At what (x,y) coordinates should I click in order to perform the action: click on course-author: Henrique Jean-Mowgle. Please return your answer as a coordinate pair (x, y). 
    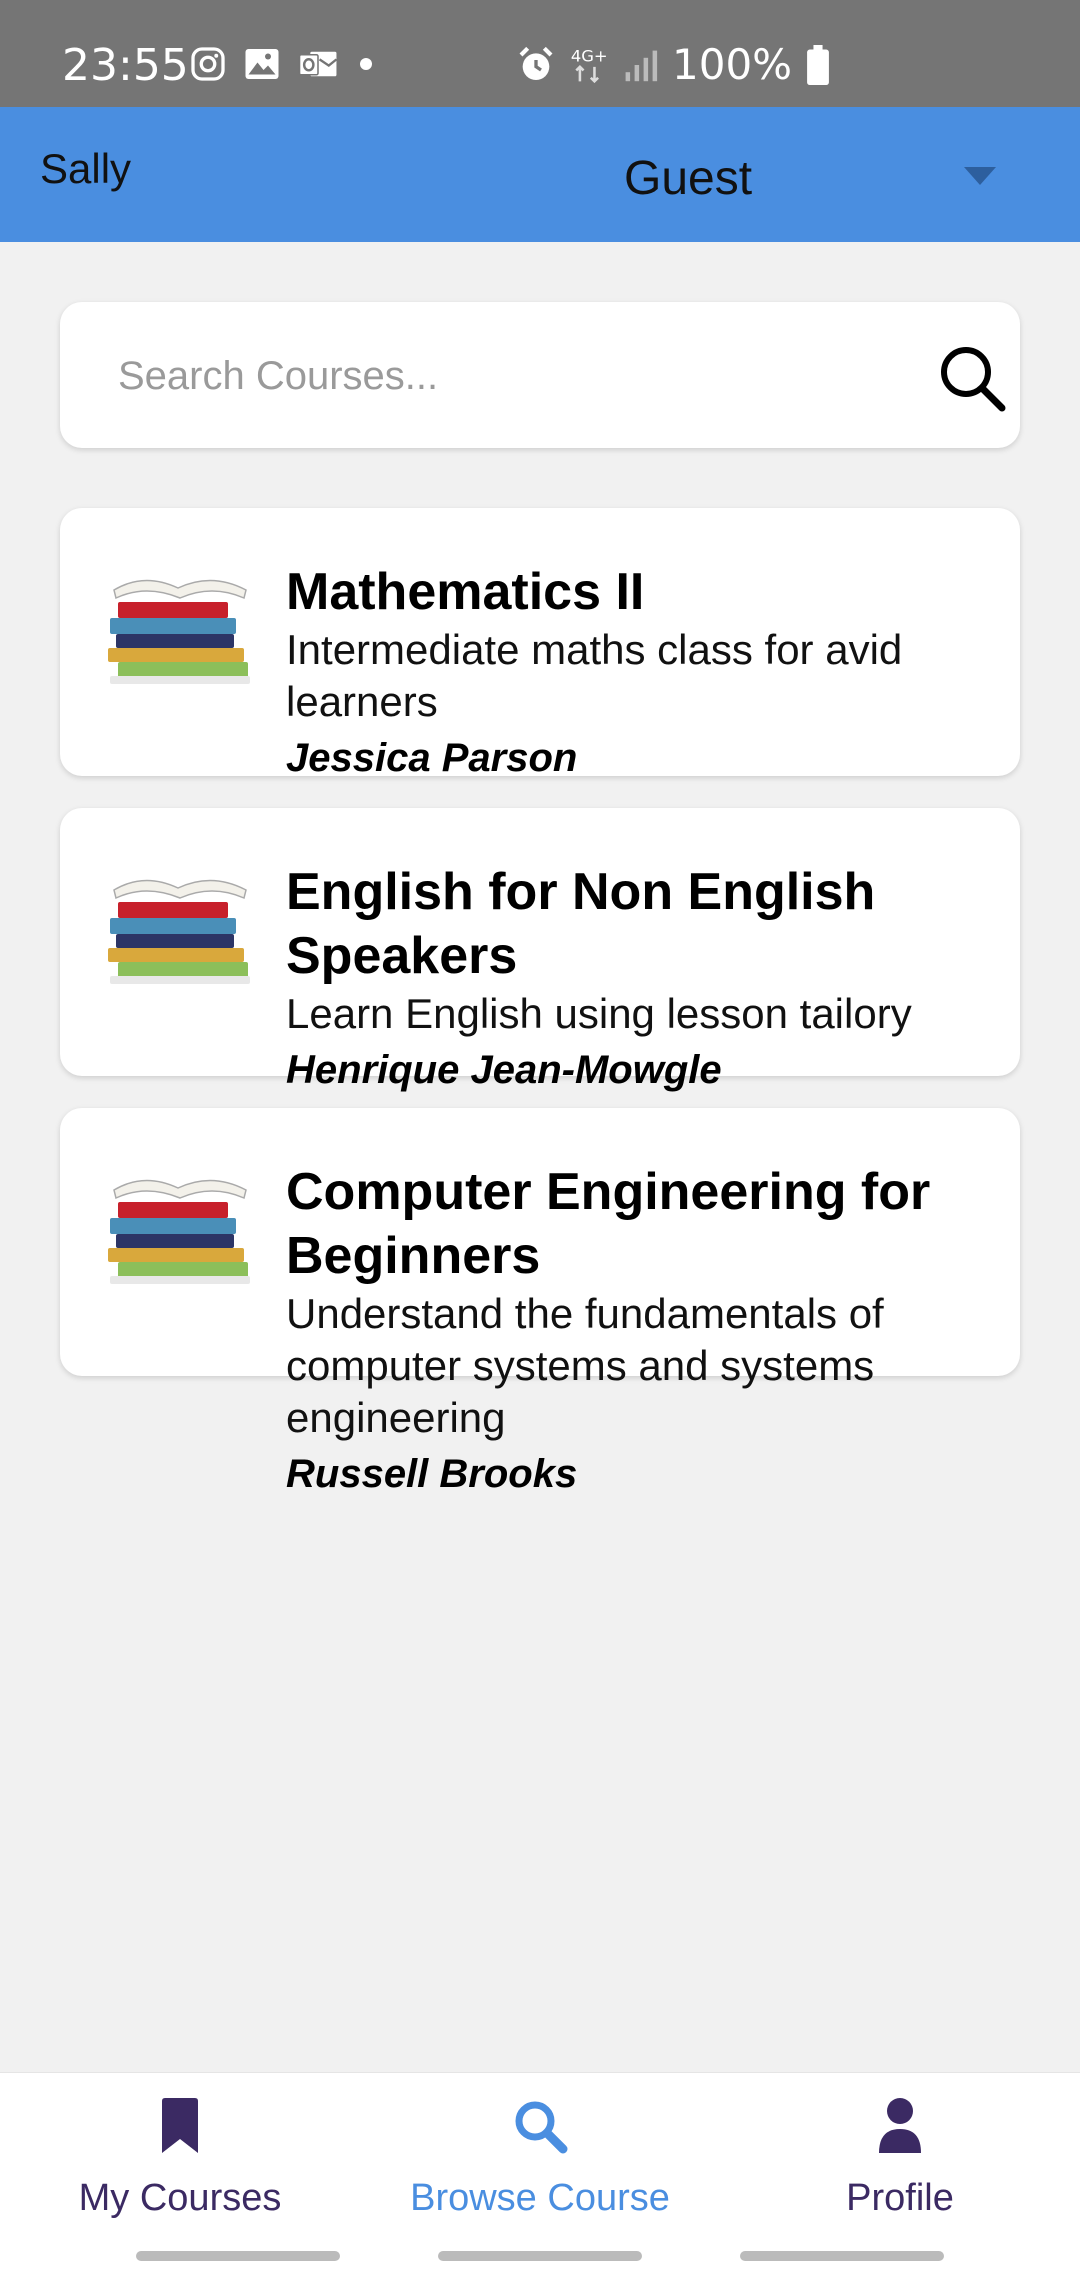
    Looking at the image, I should click on (504, 1070).